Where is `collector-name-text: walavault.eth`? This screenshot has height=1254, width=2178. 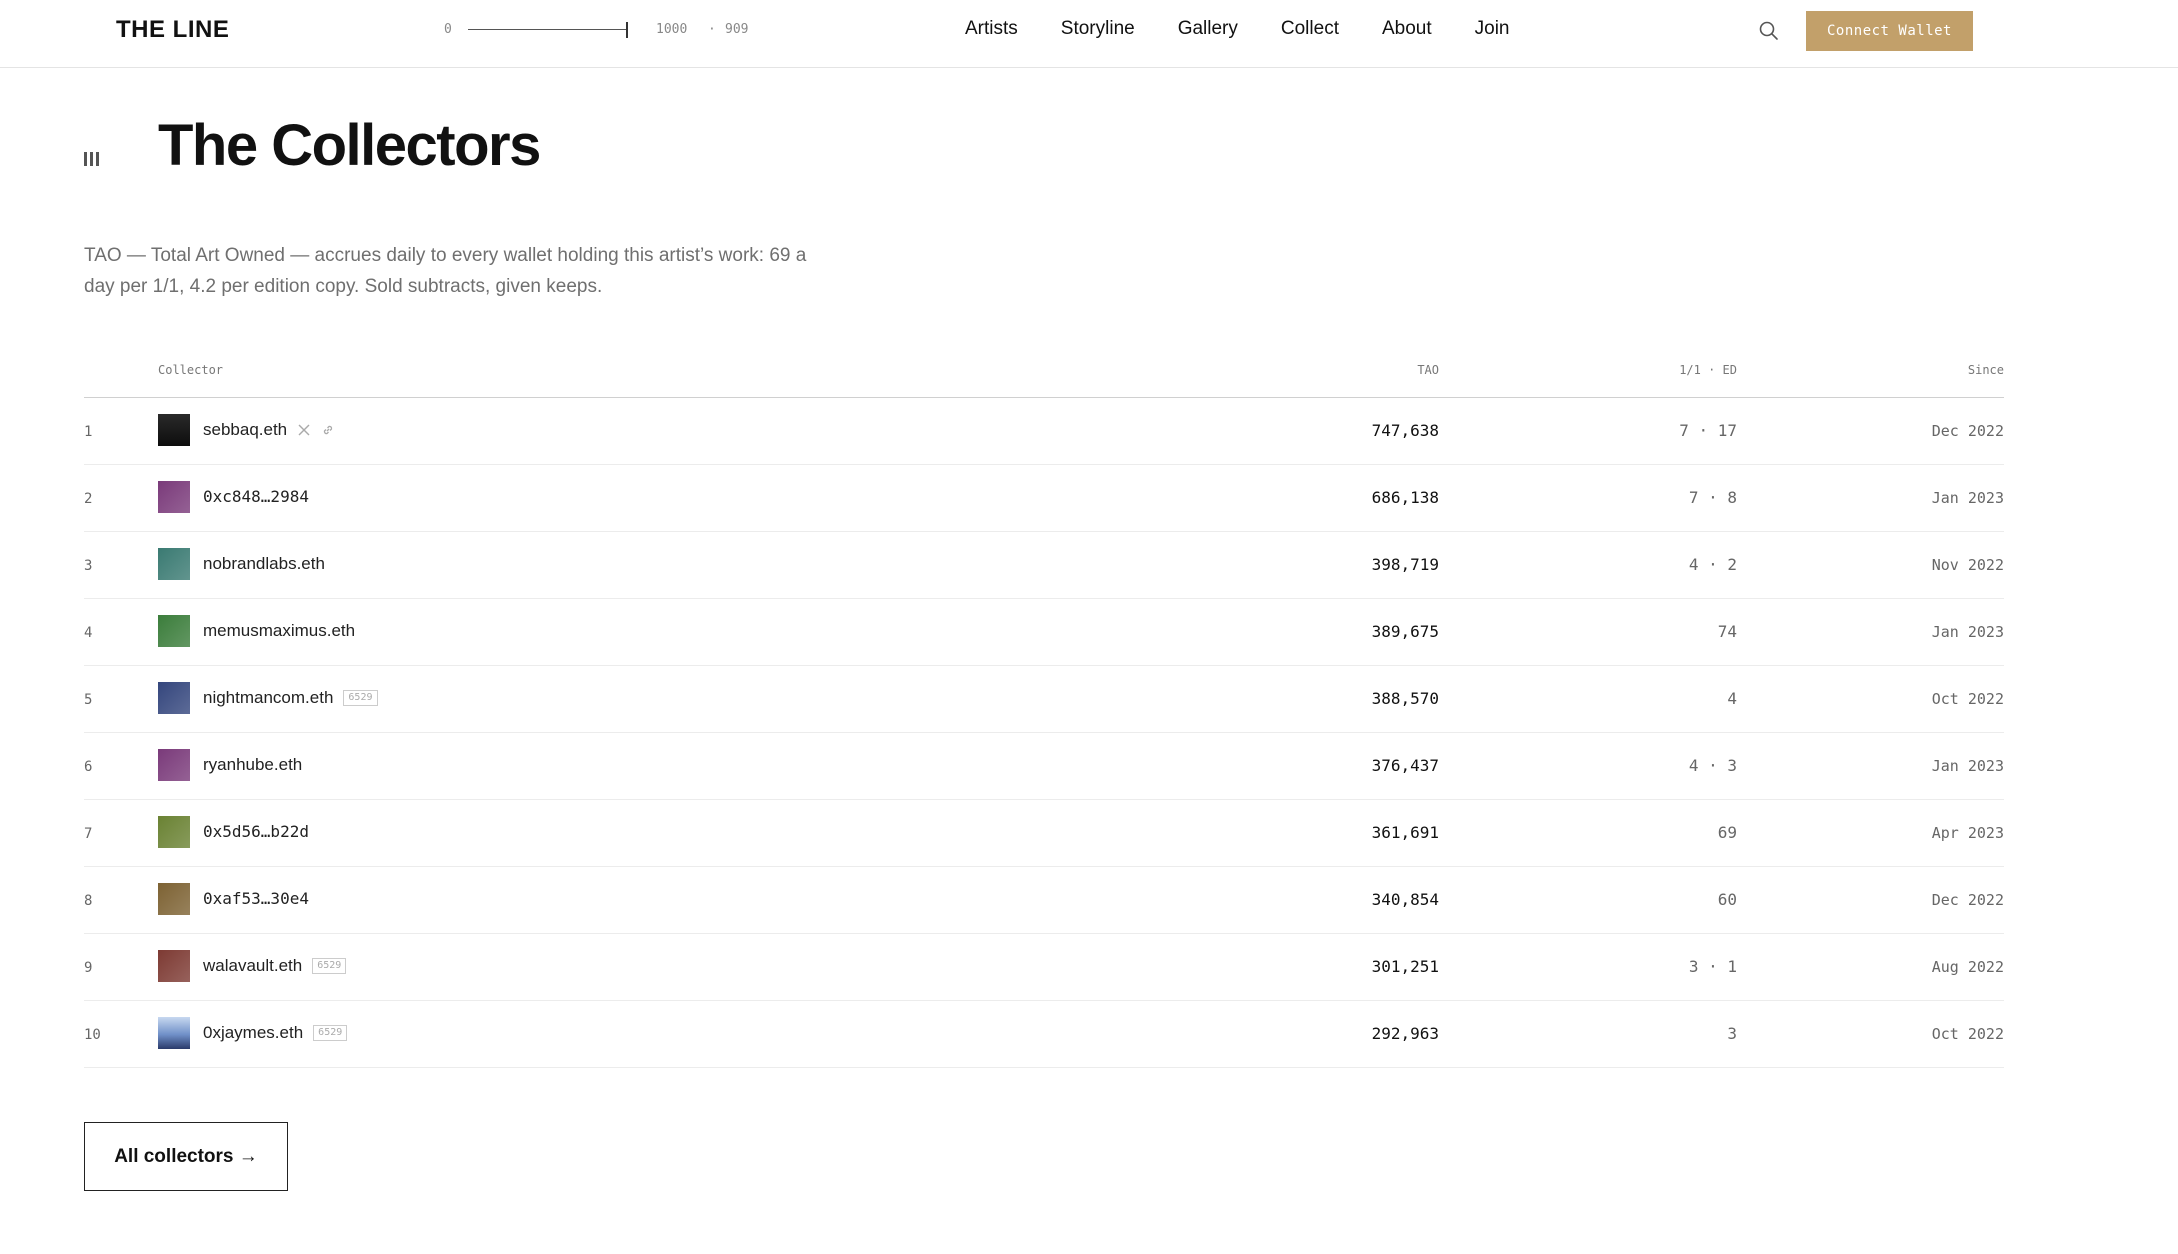
collector-name-text: walavault.eth is located at coordinates (252, 966).